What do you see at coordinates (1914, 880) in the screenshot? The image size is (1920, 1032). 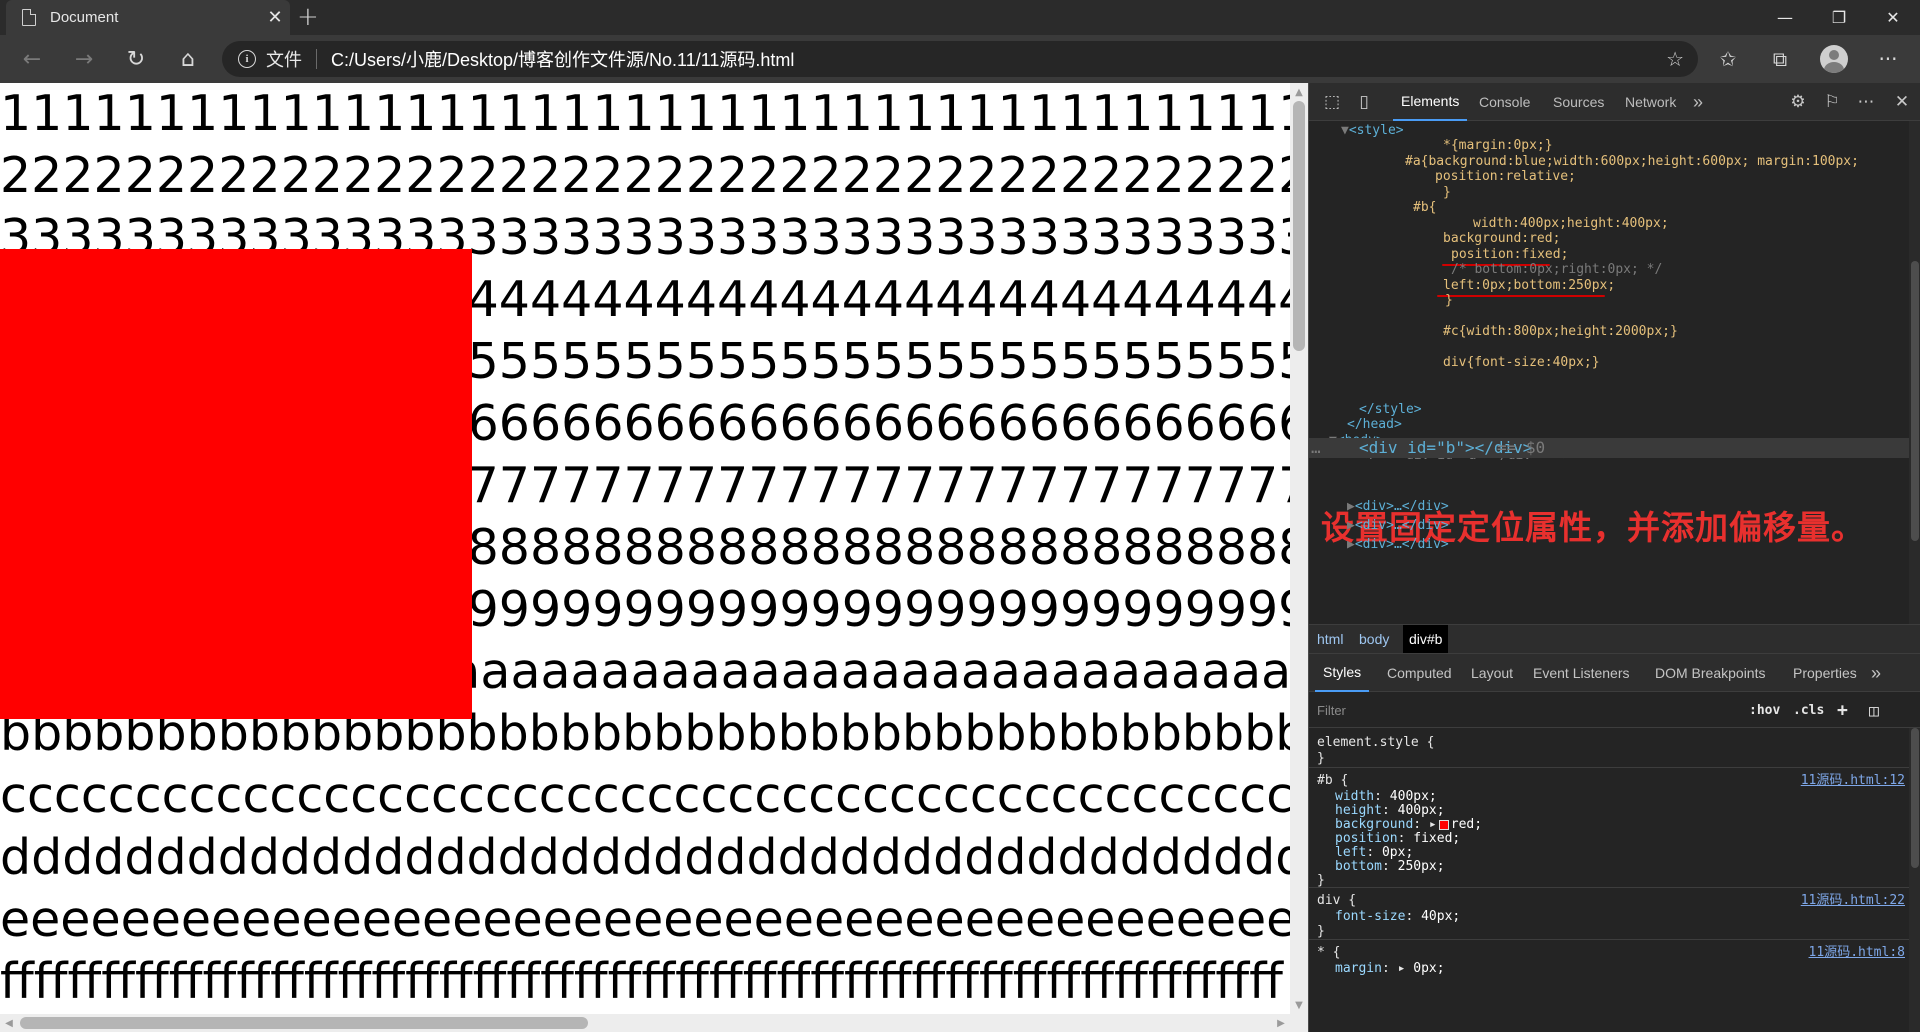 I see `styles-scrollbar` at bounding box center [1914, 880].